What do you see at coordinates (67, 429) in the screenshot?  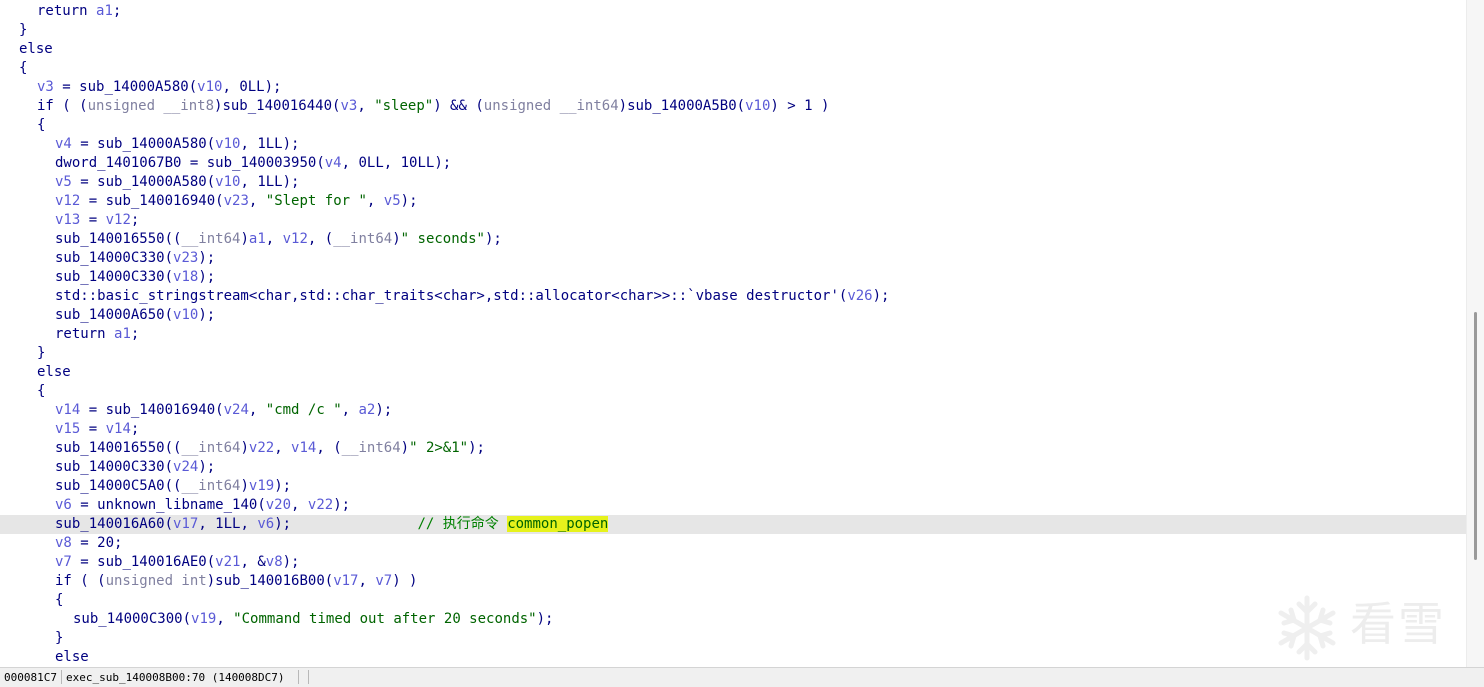 I see `code-token-var: v15` at bounding box center [67, 429].